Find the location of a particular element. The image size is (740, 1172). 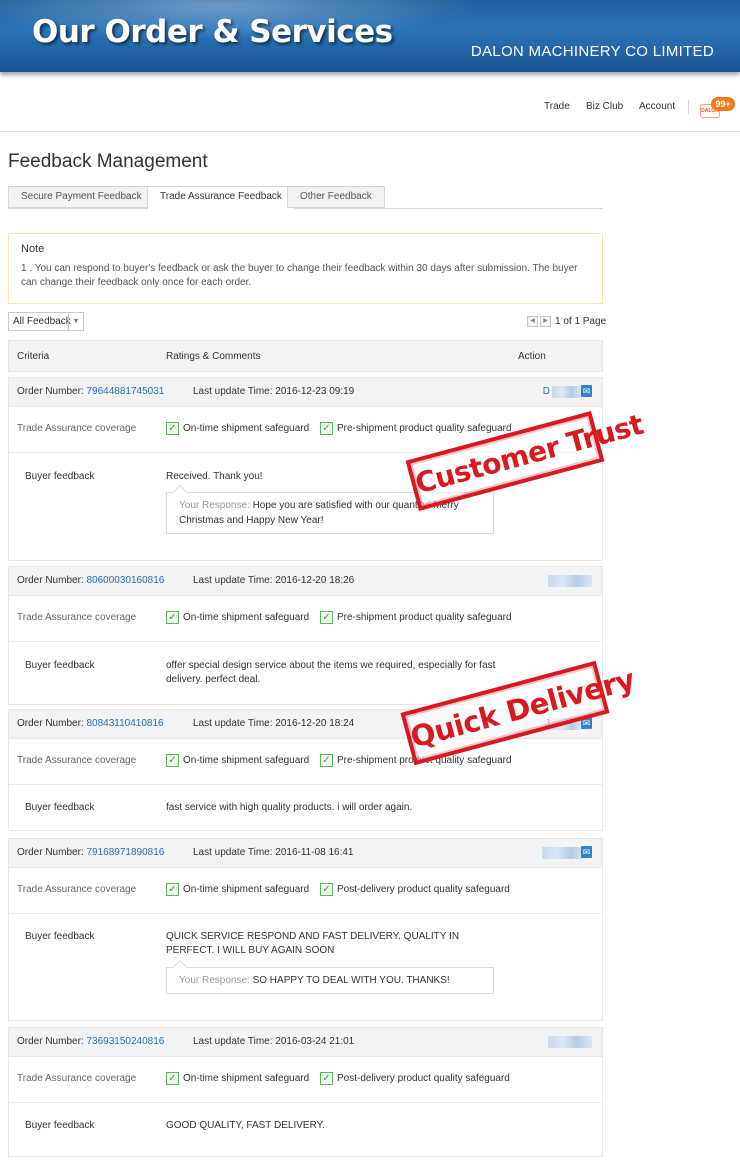

order-number-link: 73693150240816 is located at coordinates (125, 1041).